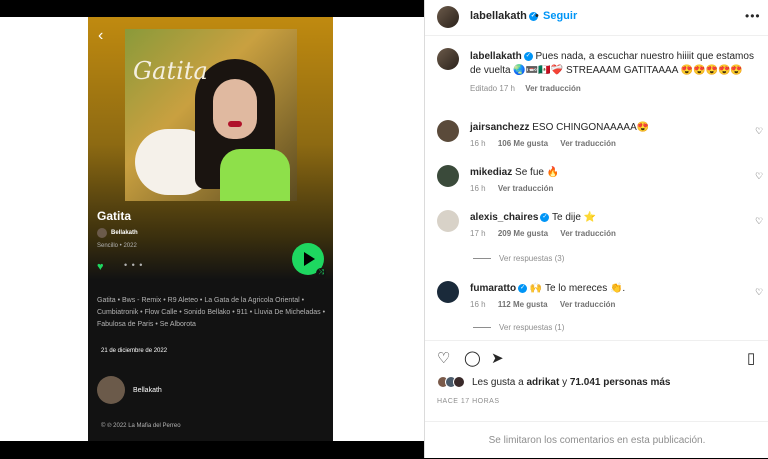 The height and width of the screenshot is (459, 768). Describe the element at coordinates (255, 175) in the screenshot. I see `cover-top` at that location.